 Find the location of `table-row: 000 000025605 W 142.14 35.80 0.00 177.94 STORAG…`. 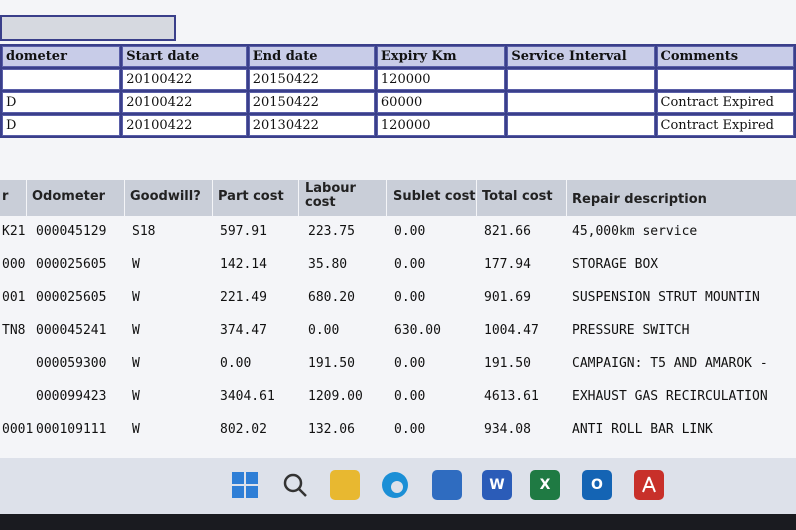

table-row: 000 000025605 W 142.14 35.80 0.00 177.94 STORAG… is located at coordinates (398, 269).